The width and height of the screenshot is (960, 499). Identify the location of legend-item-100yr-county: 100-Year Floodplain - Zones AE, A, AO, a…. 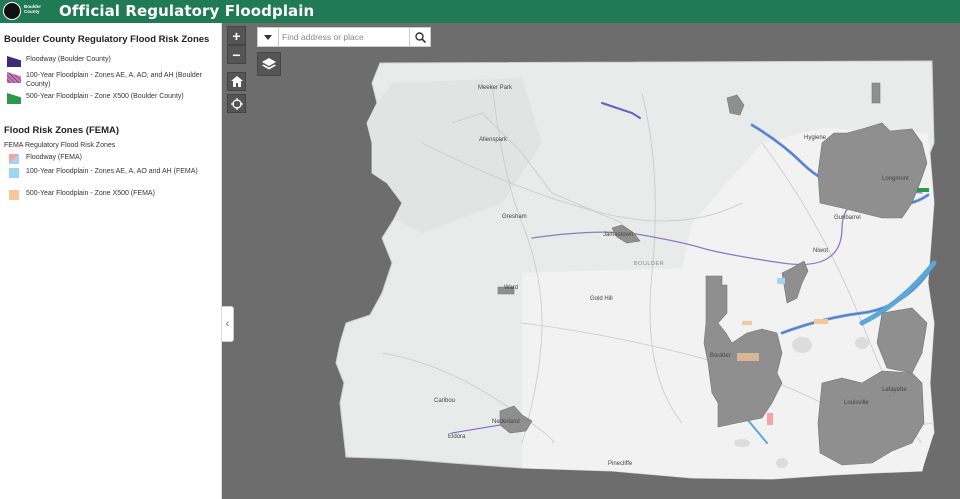
(107, 80).